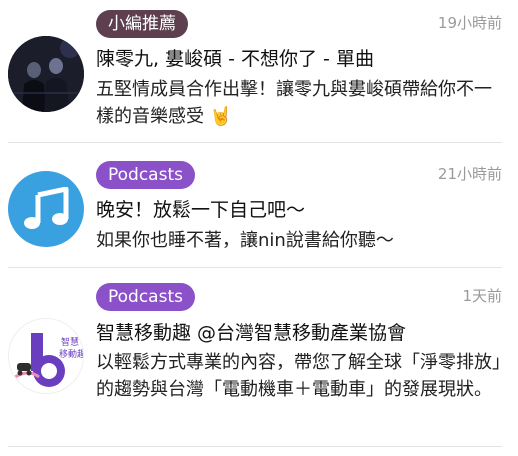 Image resolution: width=518 pixels, height=456 pixels. I want to click on cover-text: 移動趣, so click(71, 354).